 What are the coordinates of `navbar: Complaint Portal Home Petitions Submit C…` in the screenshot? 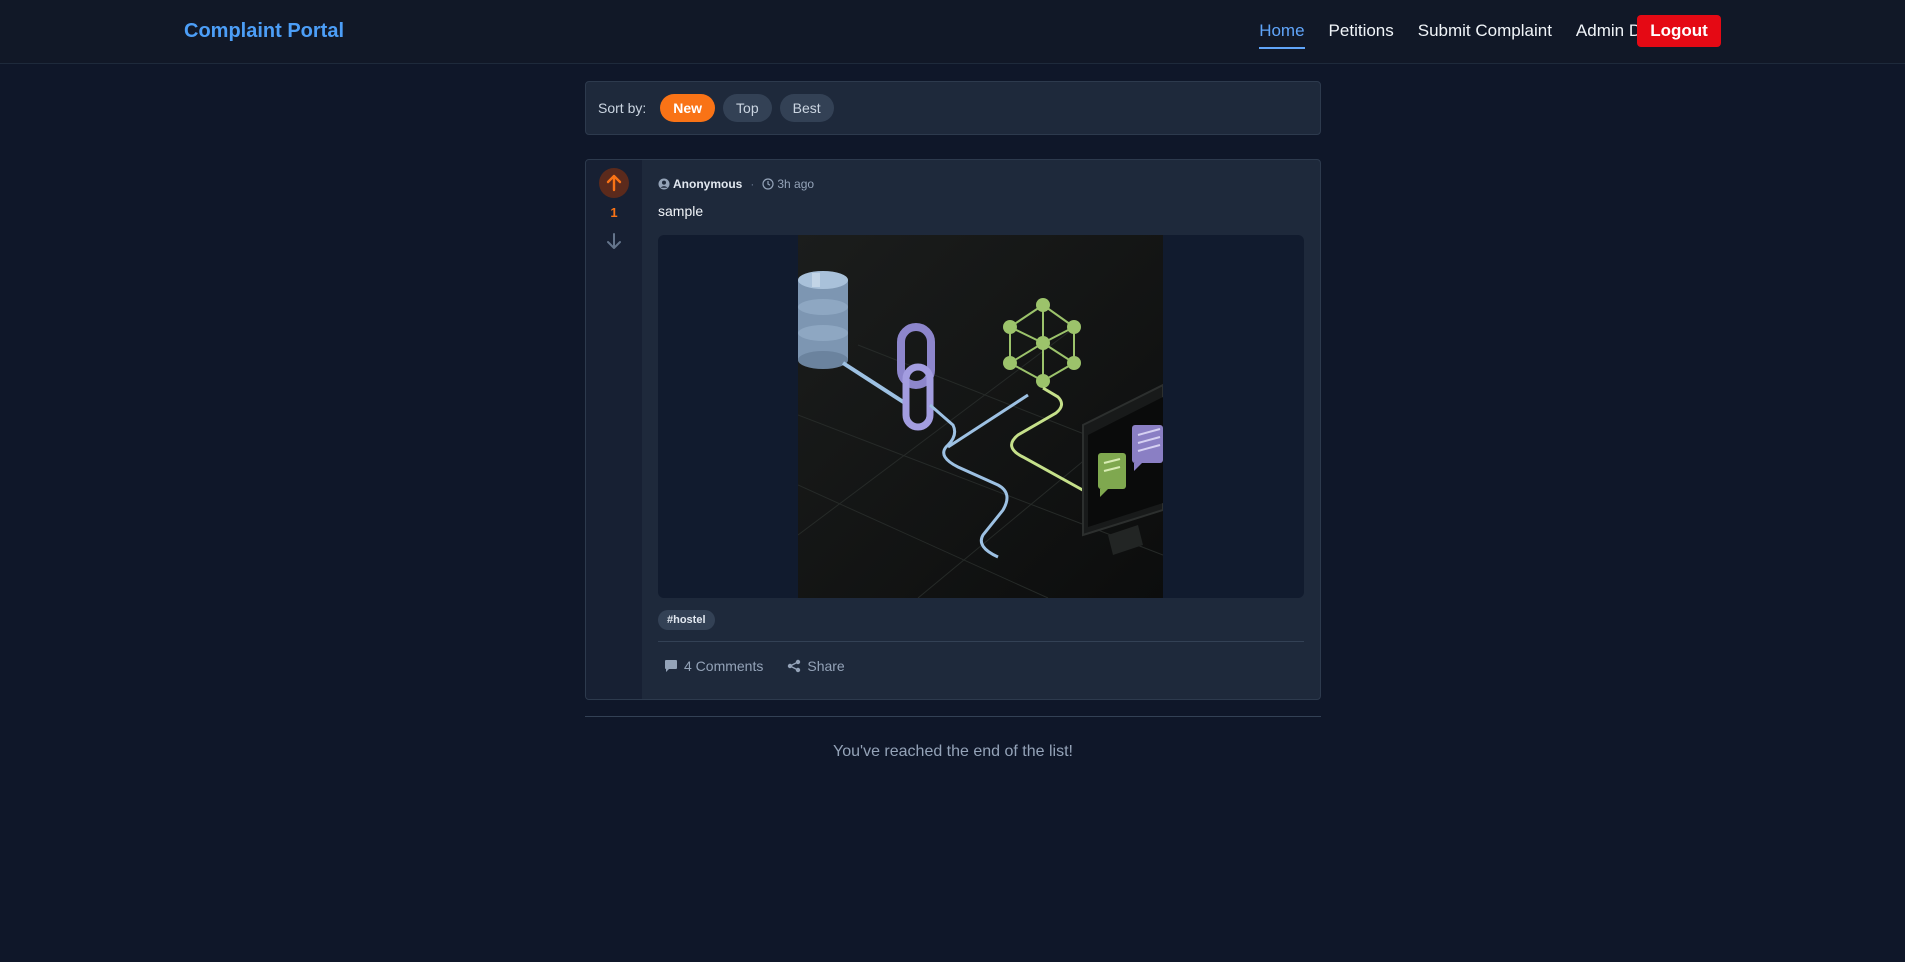 It's located at (952, 32).